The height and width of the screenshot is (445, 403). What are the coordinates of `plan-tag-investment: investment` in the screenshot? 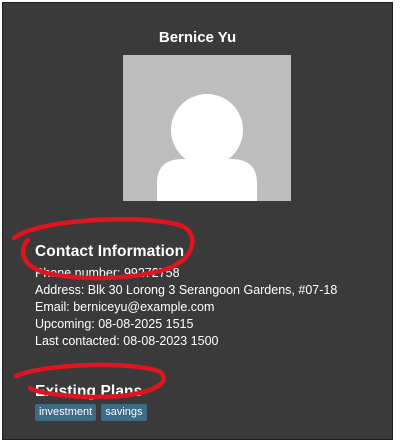 It's located at (66, 412).